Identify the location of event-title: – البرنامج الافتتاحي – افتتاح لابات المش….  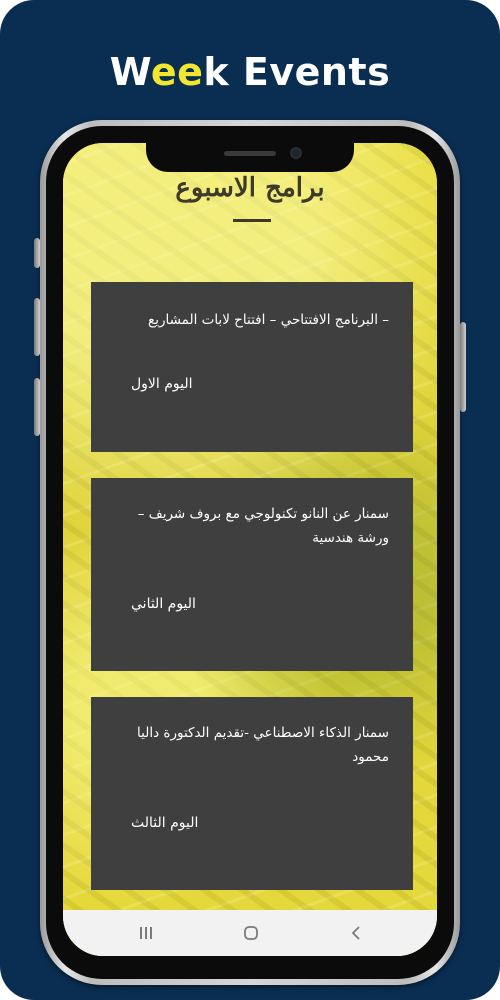
(268, 320).